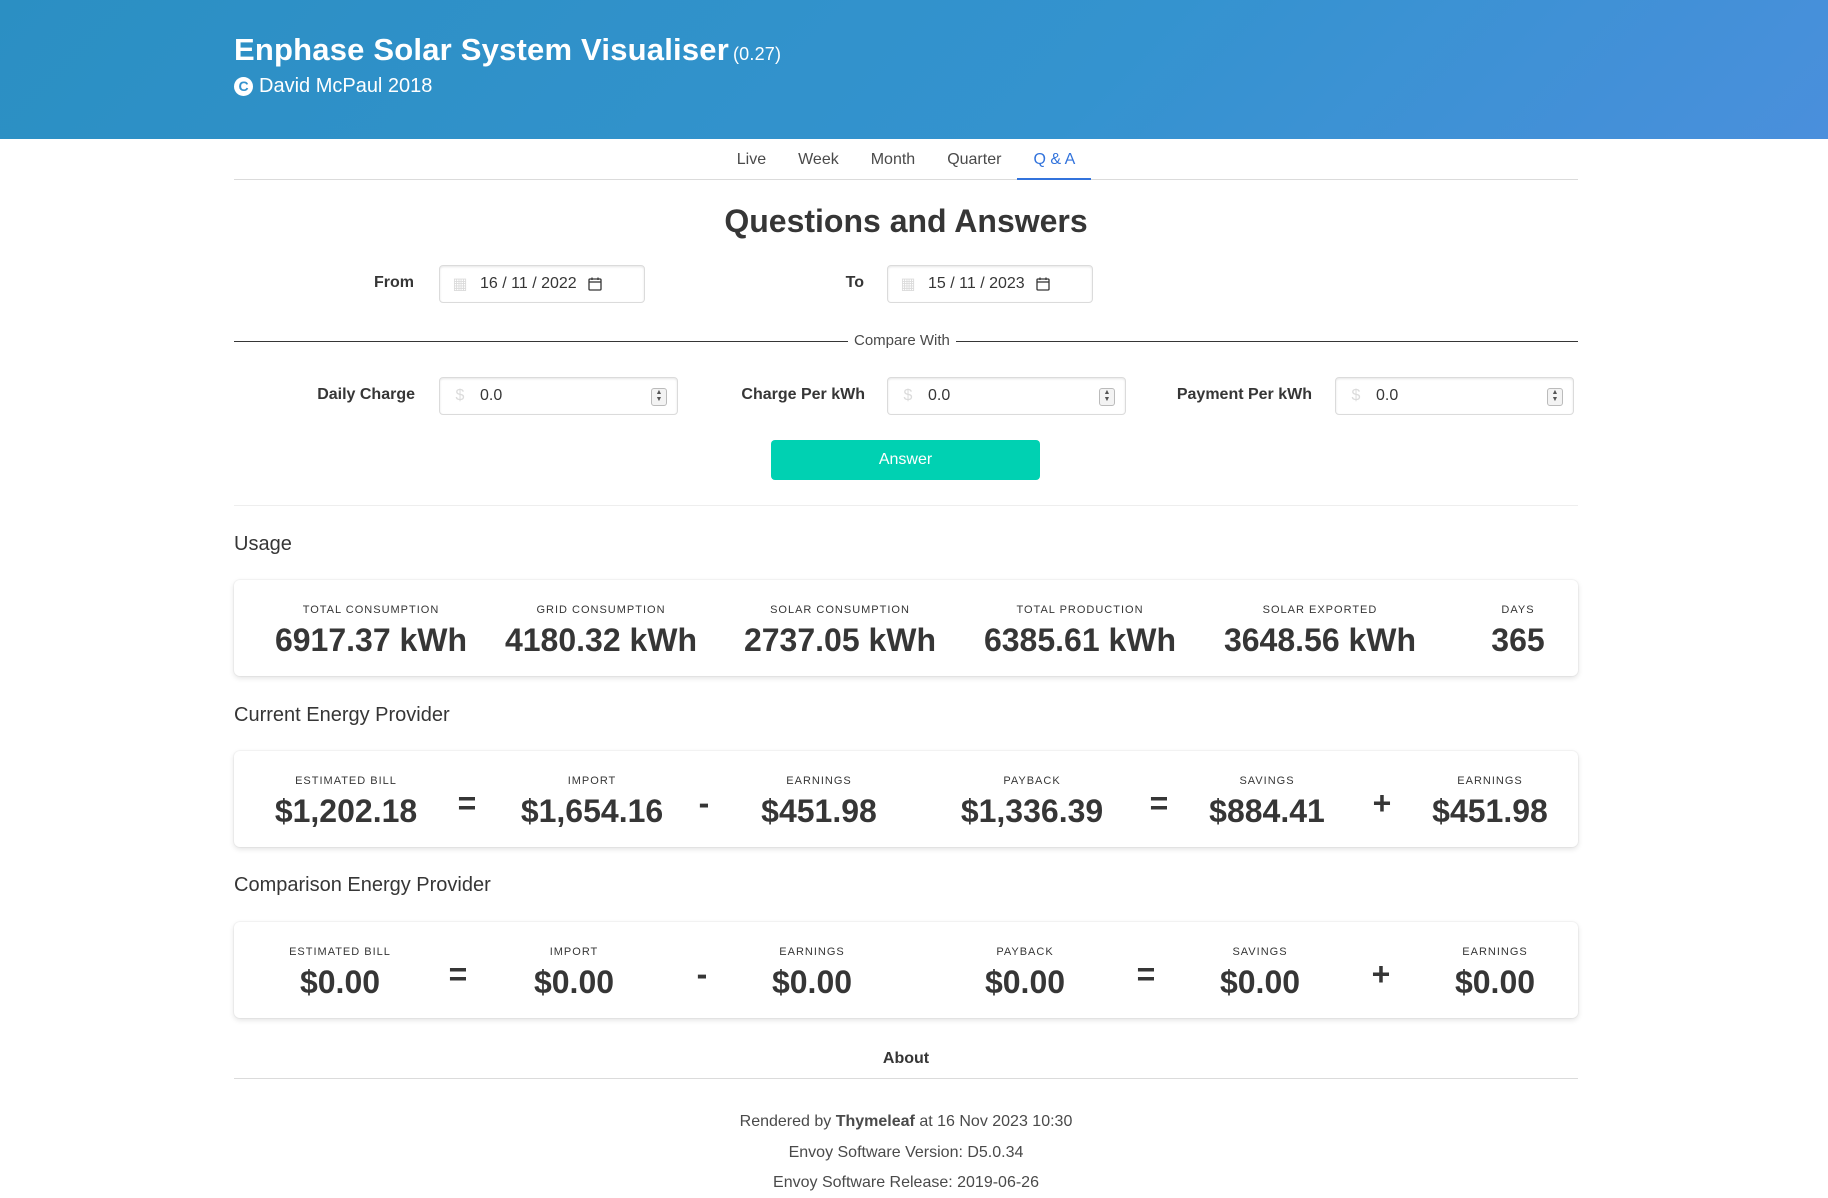 The width and height of the screenshot is (1828, 1198). I want to click on tab-week: Week, so click(818, 159).